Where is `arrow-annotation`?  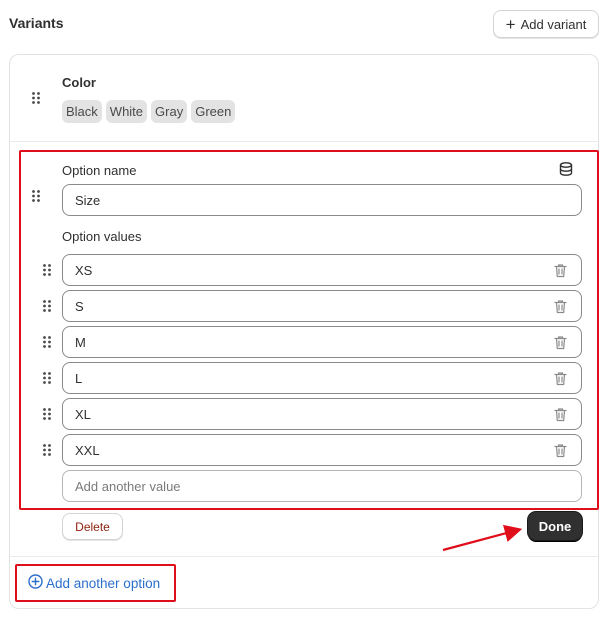
arrow-annotation is located at coordinates (482, 538).